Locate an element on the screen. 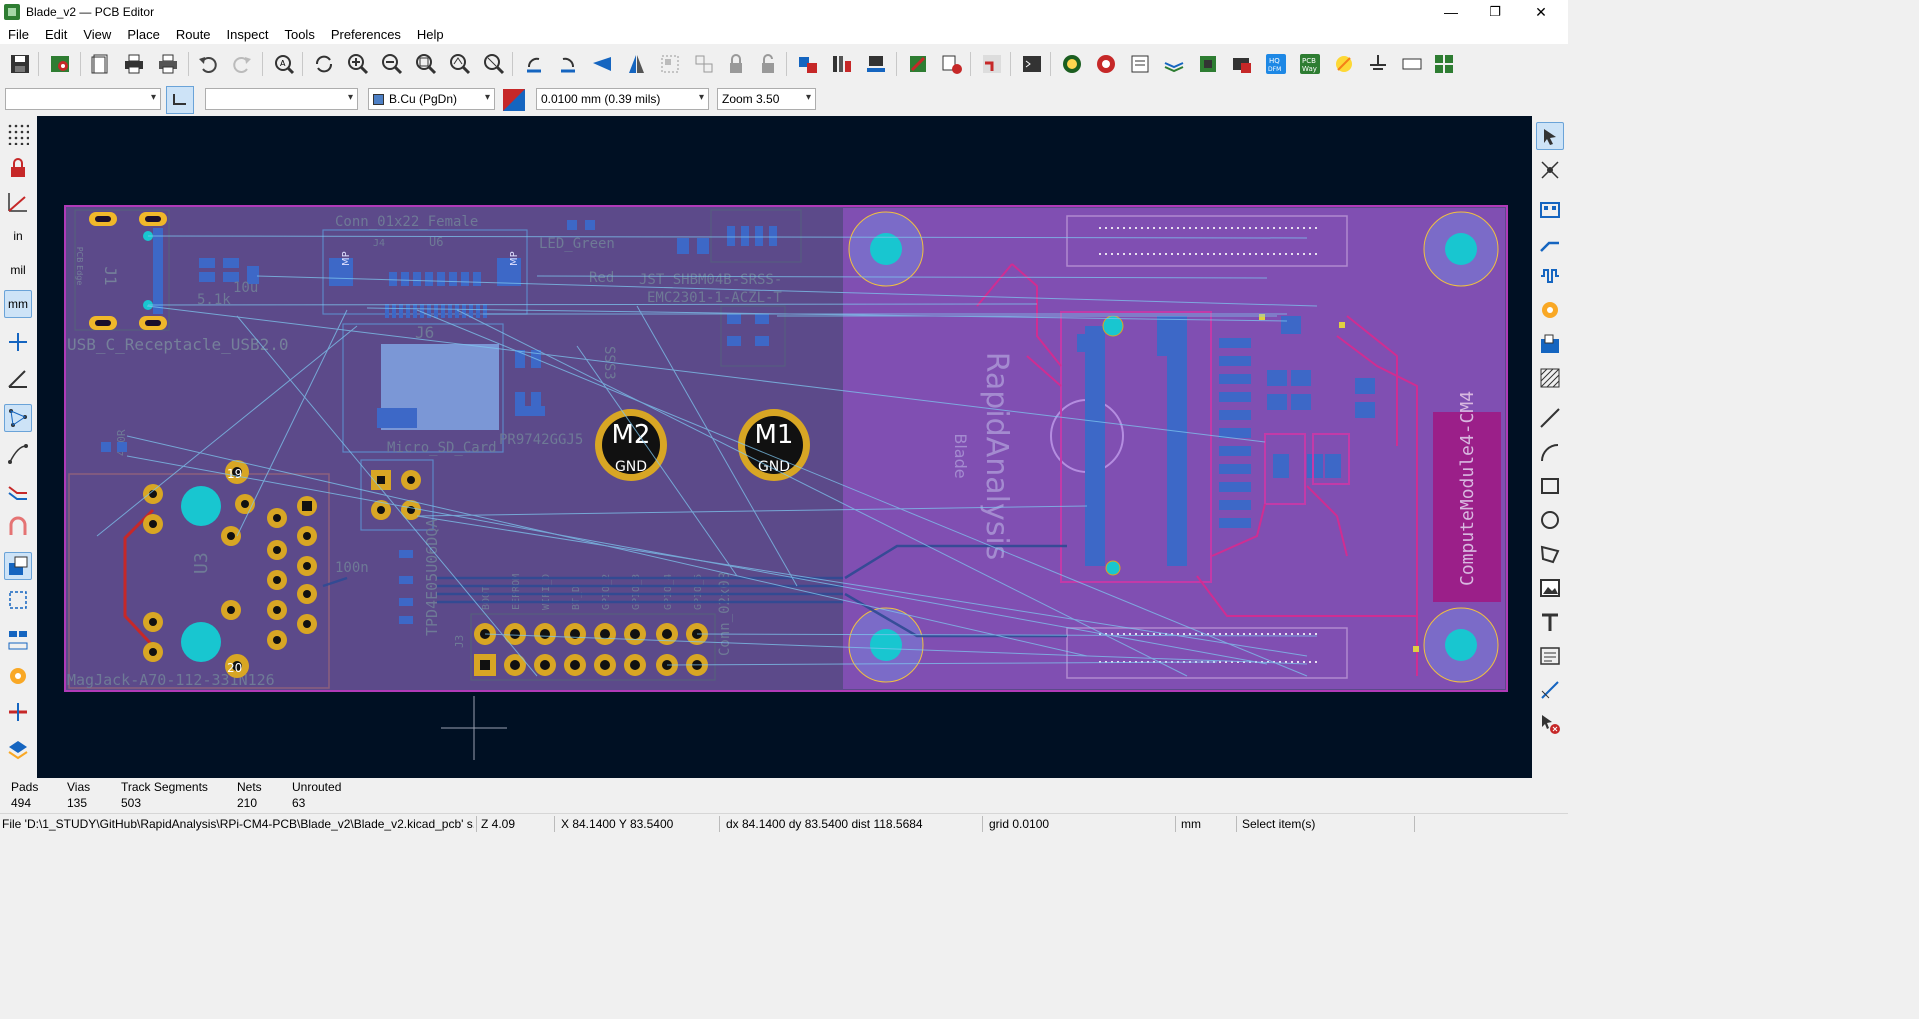 The image size is (1919, 1019). plugin-label-icon is located at coordinates (1412, 64).